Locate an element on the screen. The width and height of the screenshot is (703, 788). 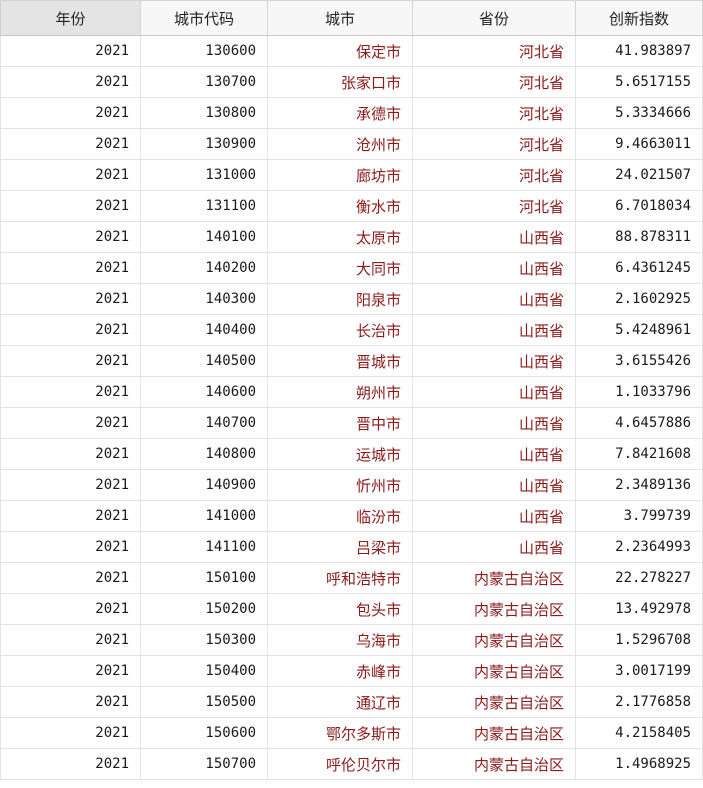
table-row: 2021 131100 衡水市 河北省 6.7018034 is located at coordinates (351, 206).